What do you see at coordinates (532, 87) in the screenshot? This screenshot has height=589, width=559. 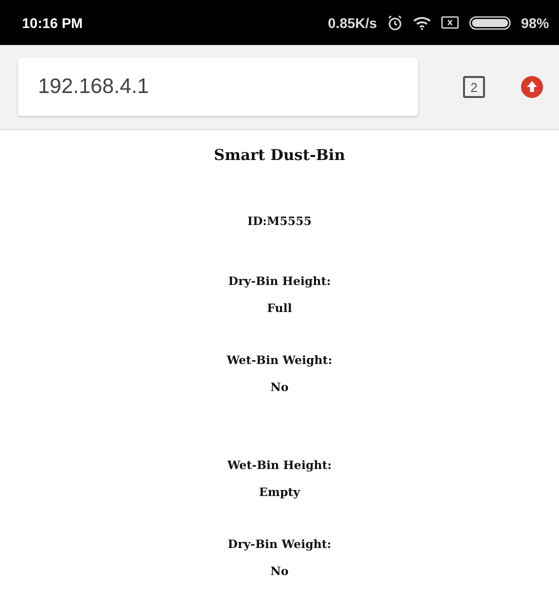 I see `upload-icon` at bounding box center [532, 87].